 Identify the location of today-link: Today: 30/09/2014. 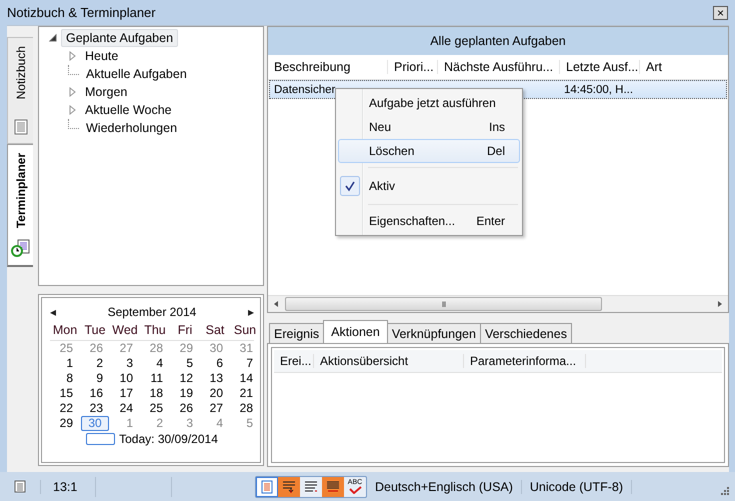
(168, 439).